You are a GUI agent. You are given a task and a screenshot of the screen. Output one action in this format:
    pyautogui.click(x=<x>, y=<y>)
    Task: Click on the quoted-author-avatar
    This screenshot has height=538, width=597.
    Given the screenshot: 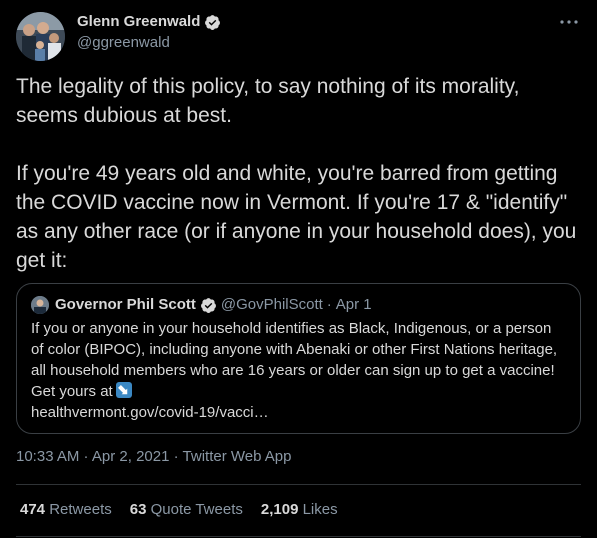 What is the action you would take?
    pyautogui.click(x=40, y=305)
    